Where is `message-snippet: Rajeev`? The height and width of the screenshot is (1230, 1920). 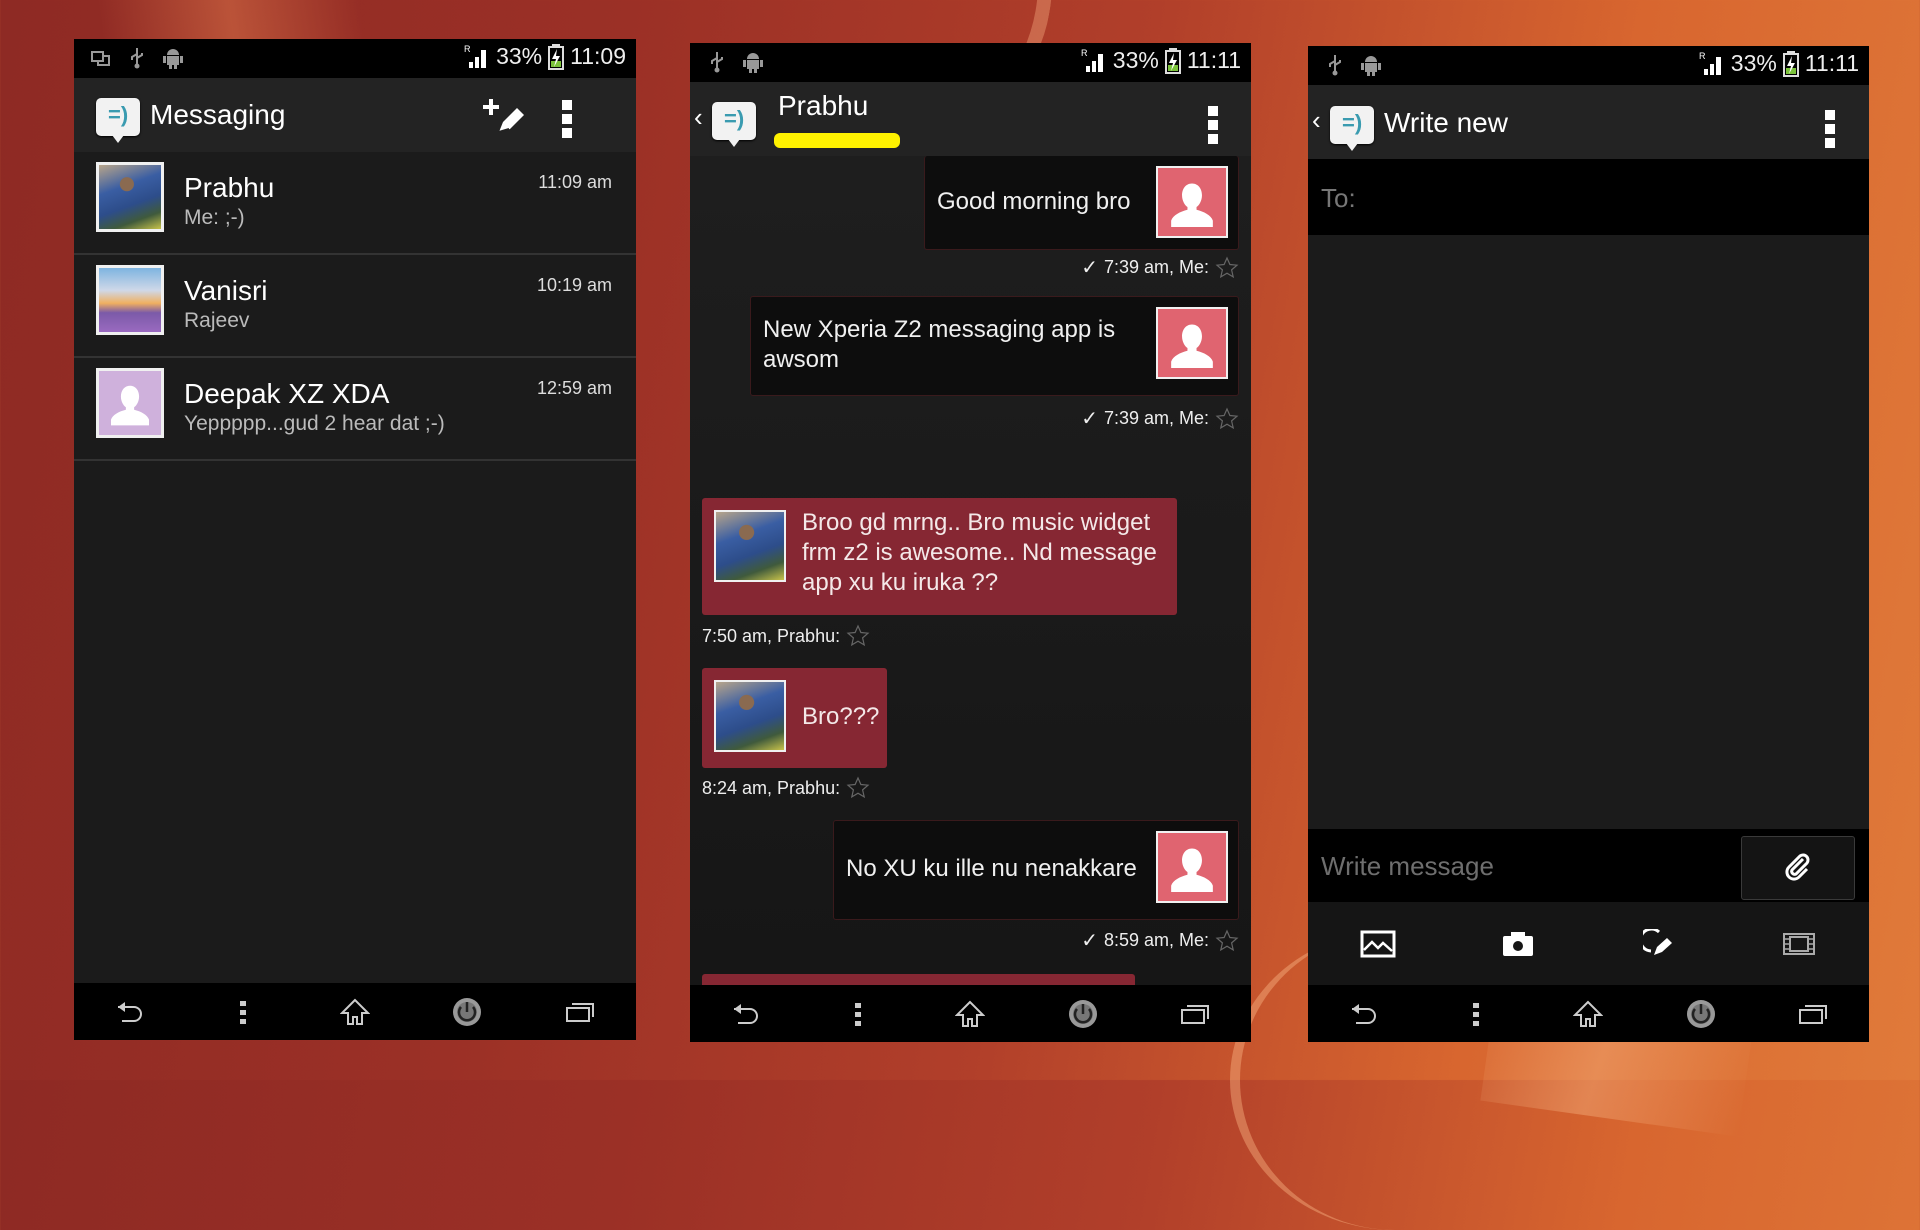
message-snippet: Rajeev is located at coordinates (217, 320).